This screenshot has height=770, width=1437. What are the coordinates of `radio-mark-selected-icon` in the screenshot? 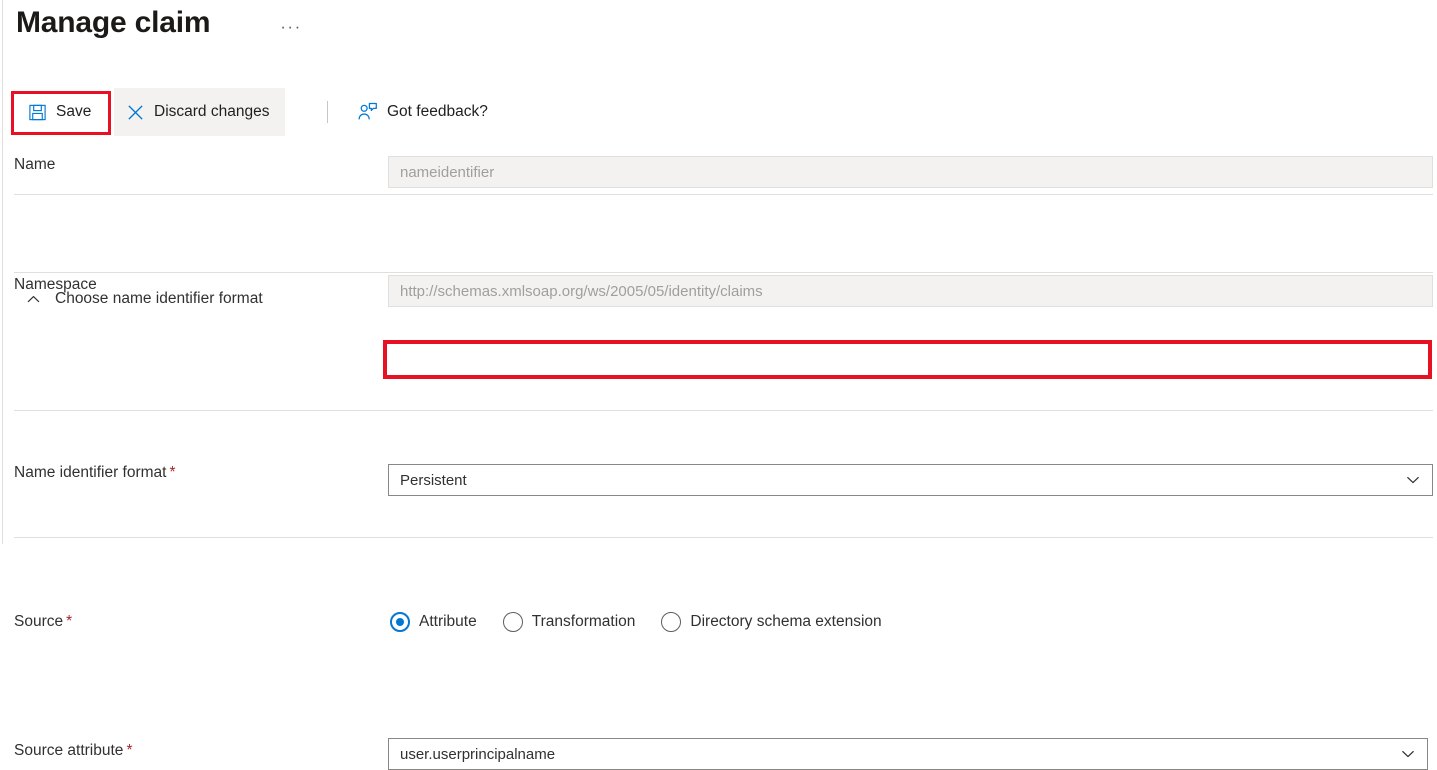 It's located at (400, 622).